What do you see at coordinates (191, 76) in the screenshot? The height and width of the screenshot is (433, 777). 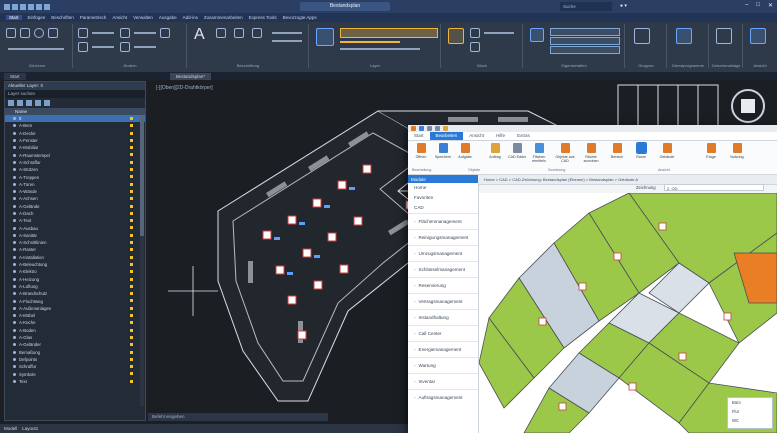 I see `tab-drawing: Bestandsplan*` at bounding box center [191, 76].